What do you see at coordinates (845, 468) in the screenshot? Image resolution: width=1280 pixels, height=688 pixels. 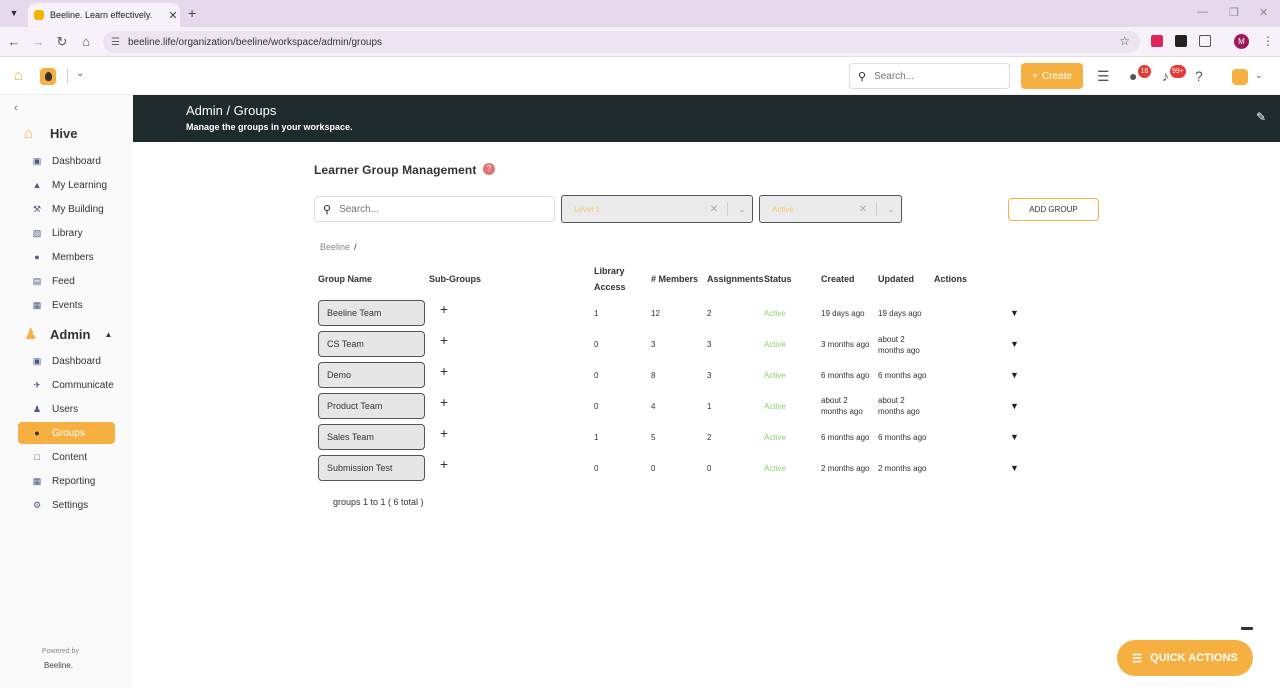 I see `created-cell: 2 months ago` at bounding box center [845, 468].